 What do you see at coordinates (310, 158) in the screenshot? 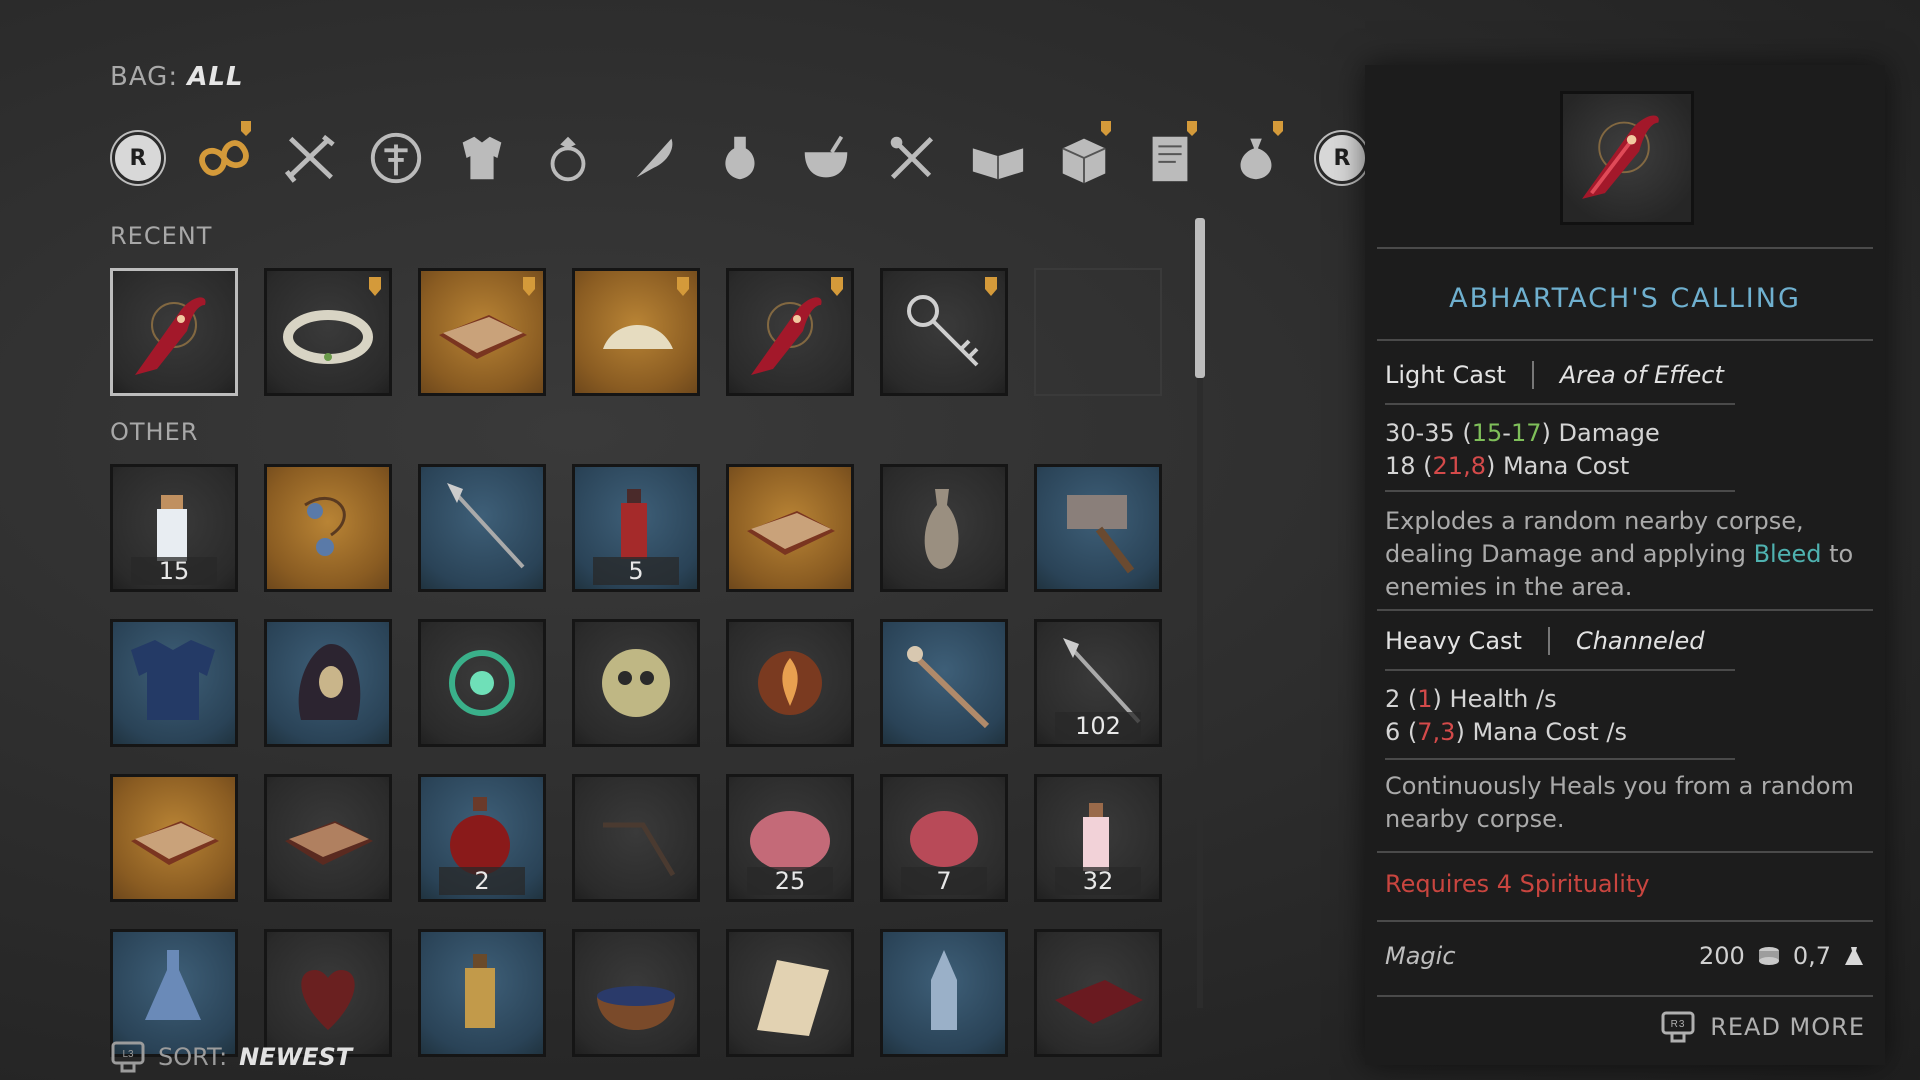
I see `category-weapons` at bounding box center [310, 158].